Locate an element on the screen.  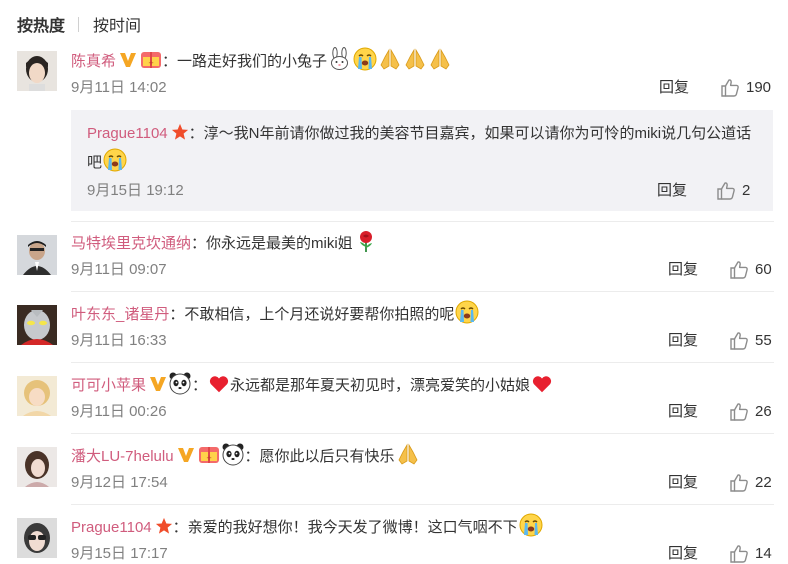
rose-emoji is located at coordinates (366, 241).